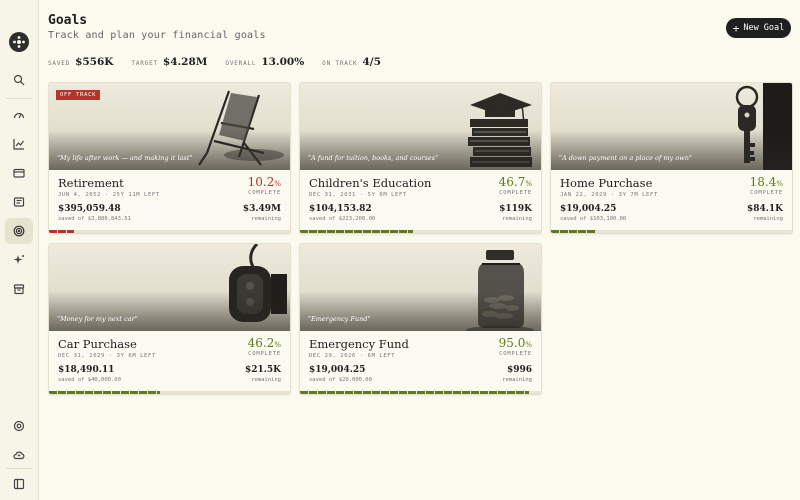  Describe the element at coordinates (736, 28) in the screenshot. I see `plus-icon: +` at that location.